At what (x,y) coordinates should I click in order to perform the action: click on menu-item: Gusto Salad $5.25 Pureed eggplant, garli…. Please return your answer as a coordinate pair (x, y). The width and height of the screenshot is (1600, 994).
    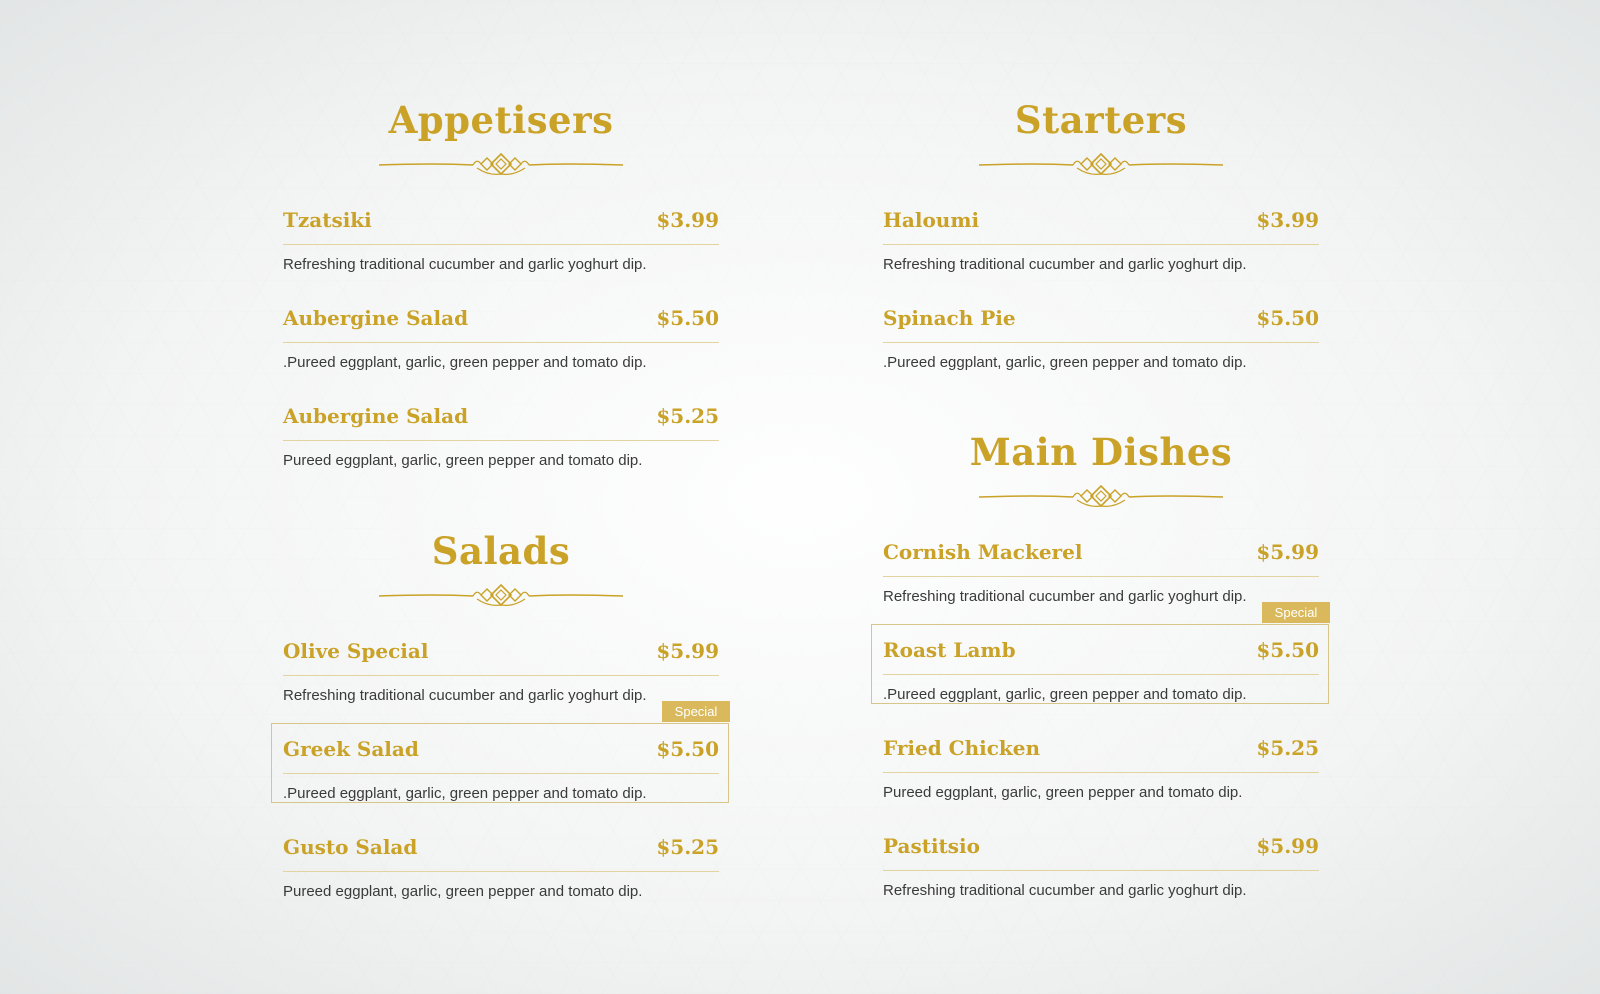
    Looking at the image, I should click on (501, 873).